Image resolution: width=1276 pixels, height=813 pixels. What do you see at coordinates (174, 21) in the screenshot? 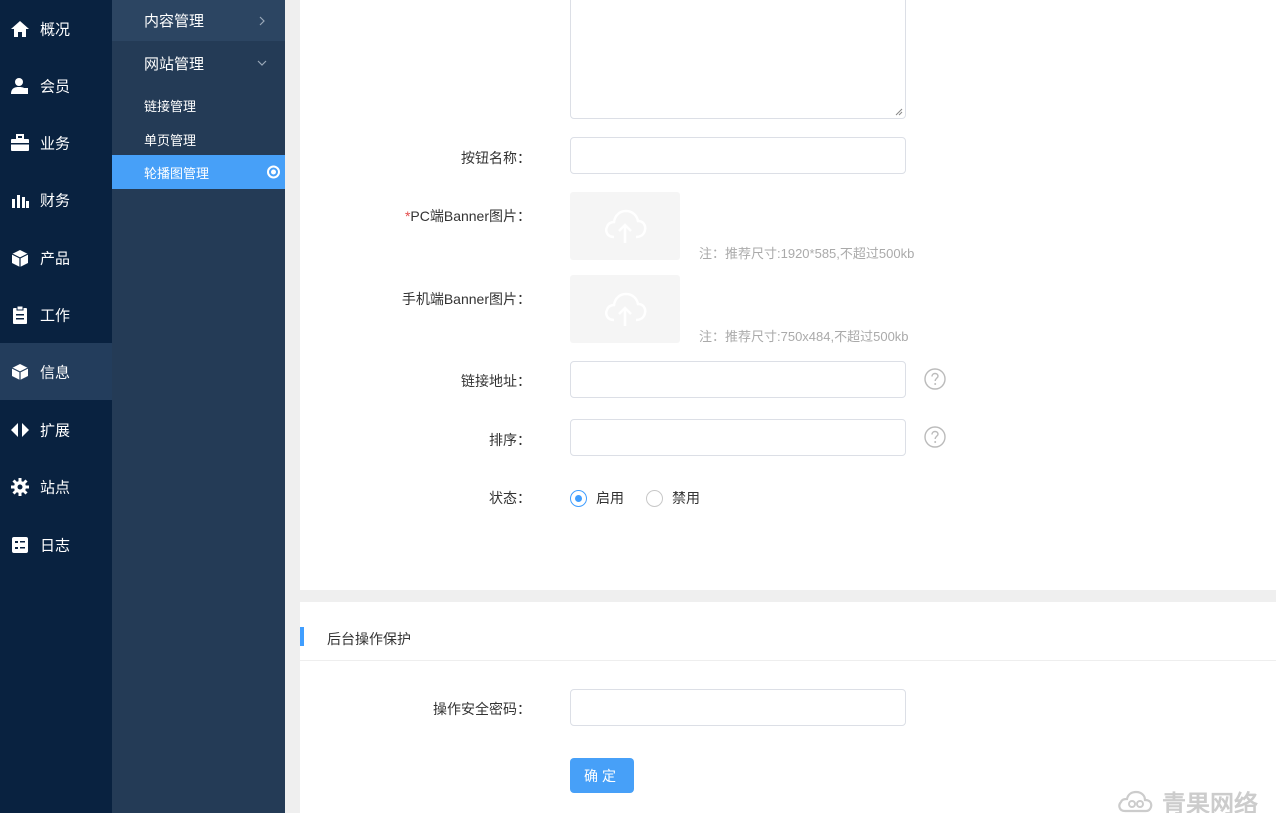
I see `nav-group-label: 内容管理` at bounding box center [174, 21].